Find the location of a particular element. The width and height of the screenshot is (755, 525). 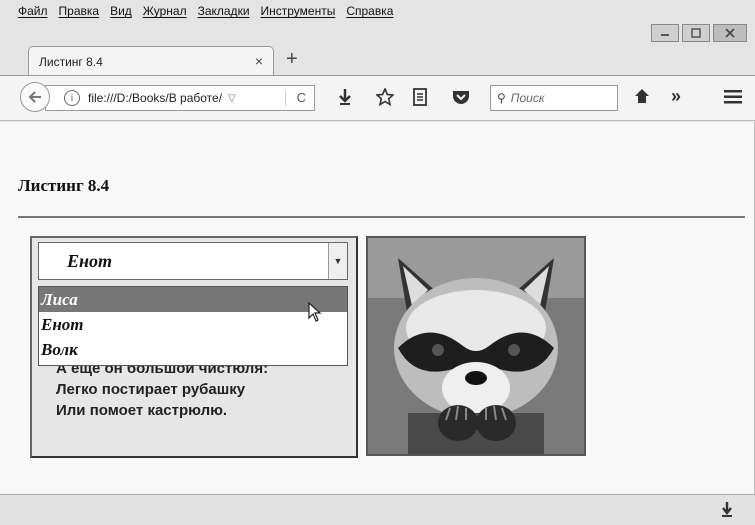

tab-close-icon: × is located at coordinates (259, 61).